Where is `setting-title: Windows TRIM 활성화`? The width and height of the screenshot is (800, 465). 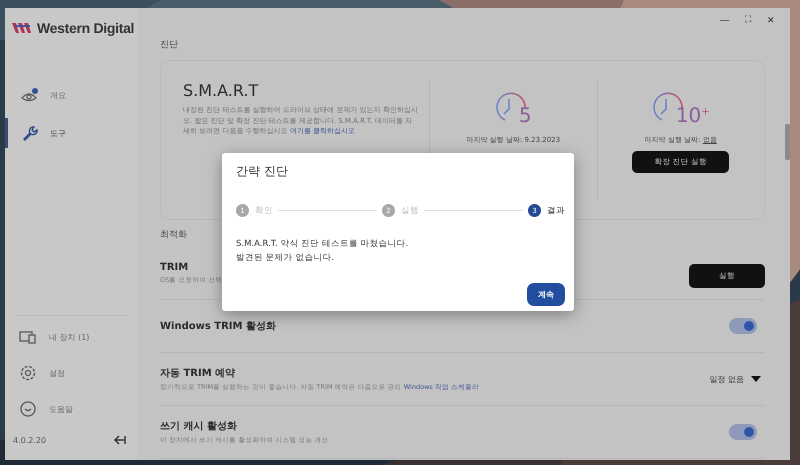 setting-title: Windows TRIM 활성화 is located at coordinates (218, 326).